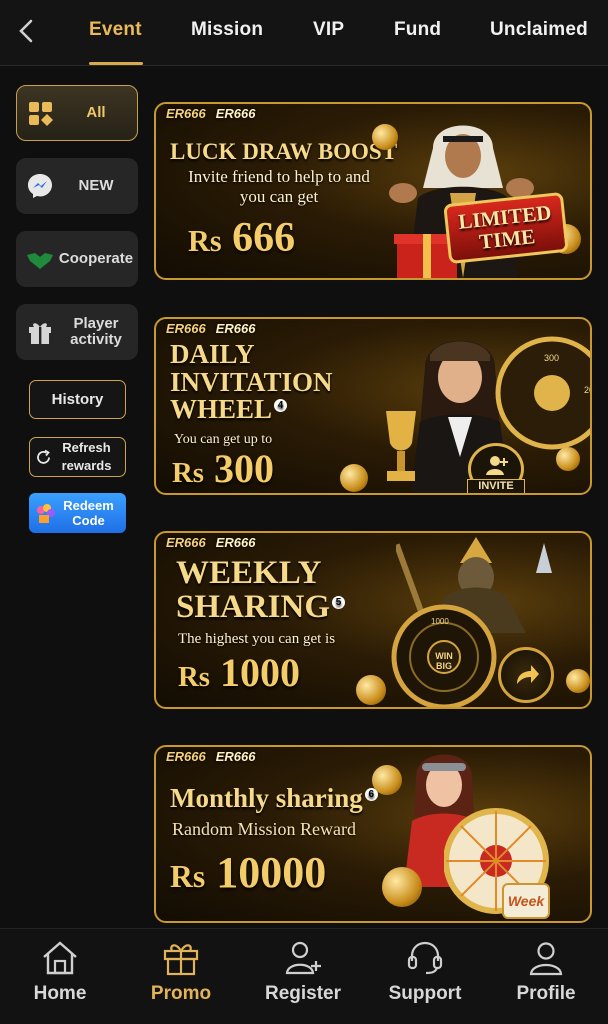 The height and width of the screenshot is (1024, 608). What do you see at coordinates (239, 672) in the screenshot?
I see `banner-amount: Rs 1000` at bounding box center [239, 672].